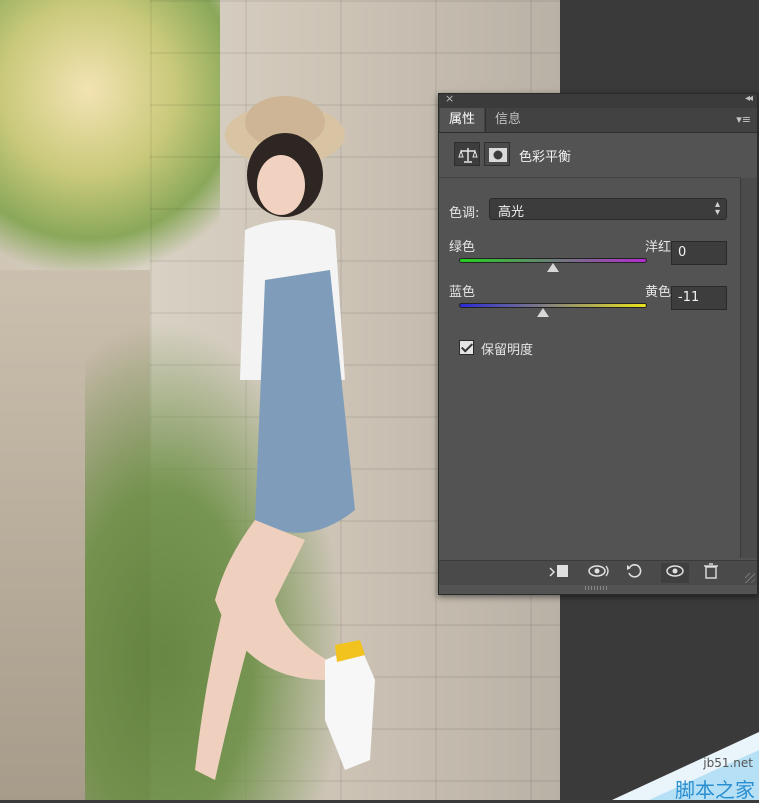 The width and height of the screenshot is (759, 803). What do you see at coordinates (598, 120) in the screenshot?
I see `panel-tabs: 属性 信息 ▾≡` at bounding box center [598, 120].